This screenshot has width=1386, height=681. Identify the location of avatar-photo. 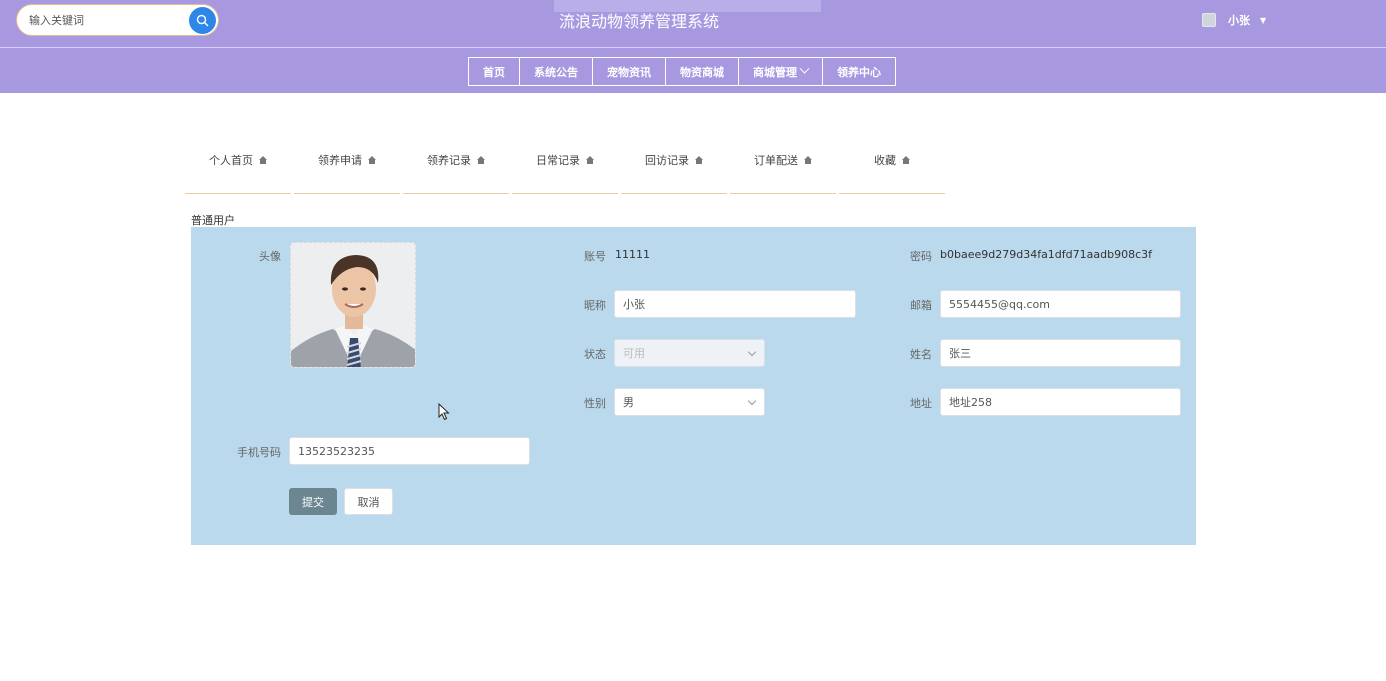
(353, 305).